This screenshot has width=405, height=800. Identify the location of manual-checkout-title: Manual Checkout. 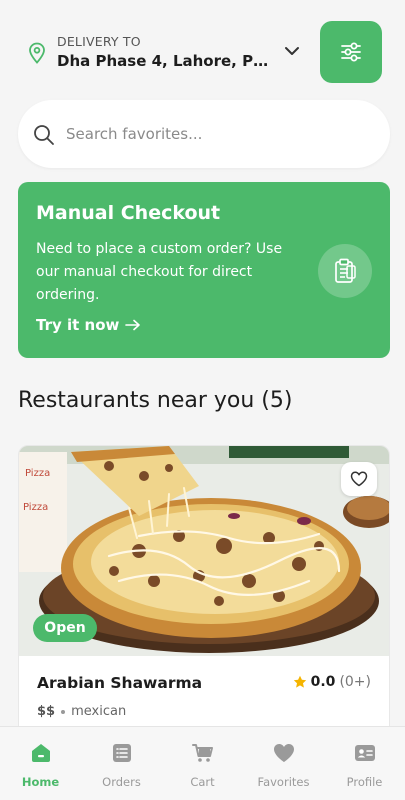
(128, 213).